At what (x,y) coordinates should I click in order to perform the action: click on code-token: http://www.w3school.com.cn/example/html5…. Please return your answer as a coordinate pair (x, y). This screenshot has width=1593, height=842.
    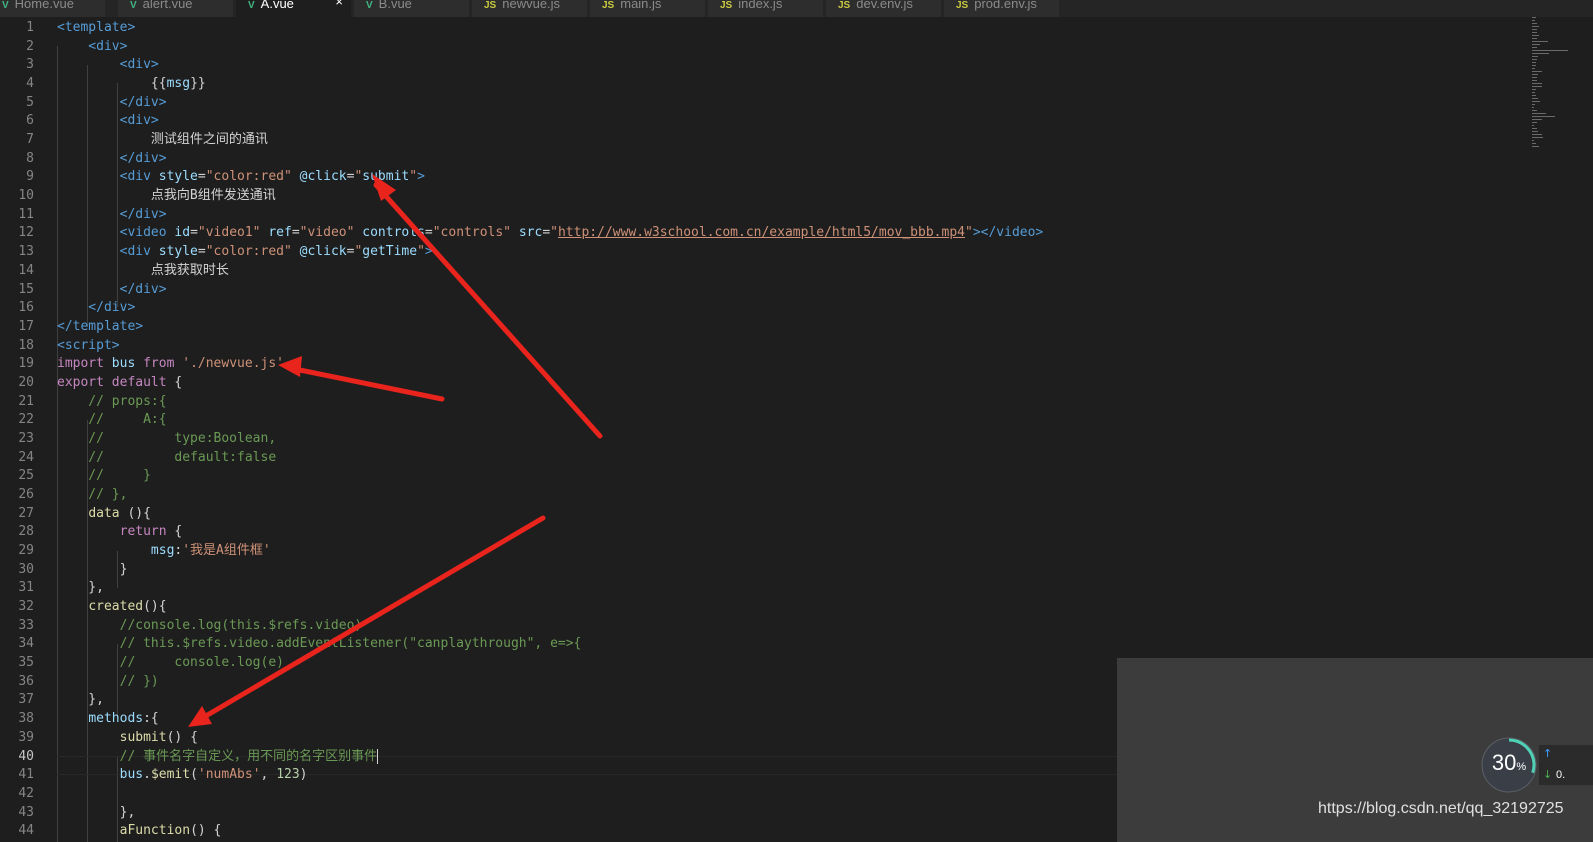
    Looking at the image, I should click on (761, 233).